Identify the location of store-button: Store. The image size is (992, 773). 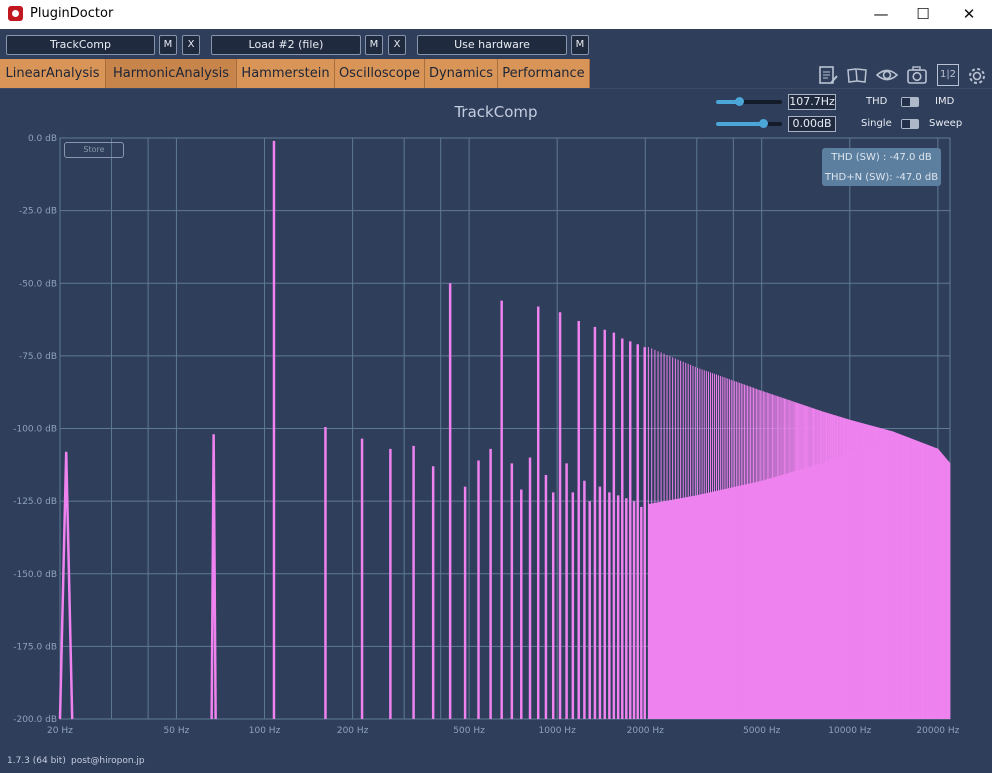
(94, 150).